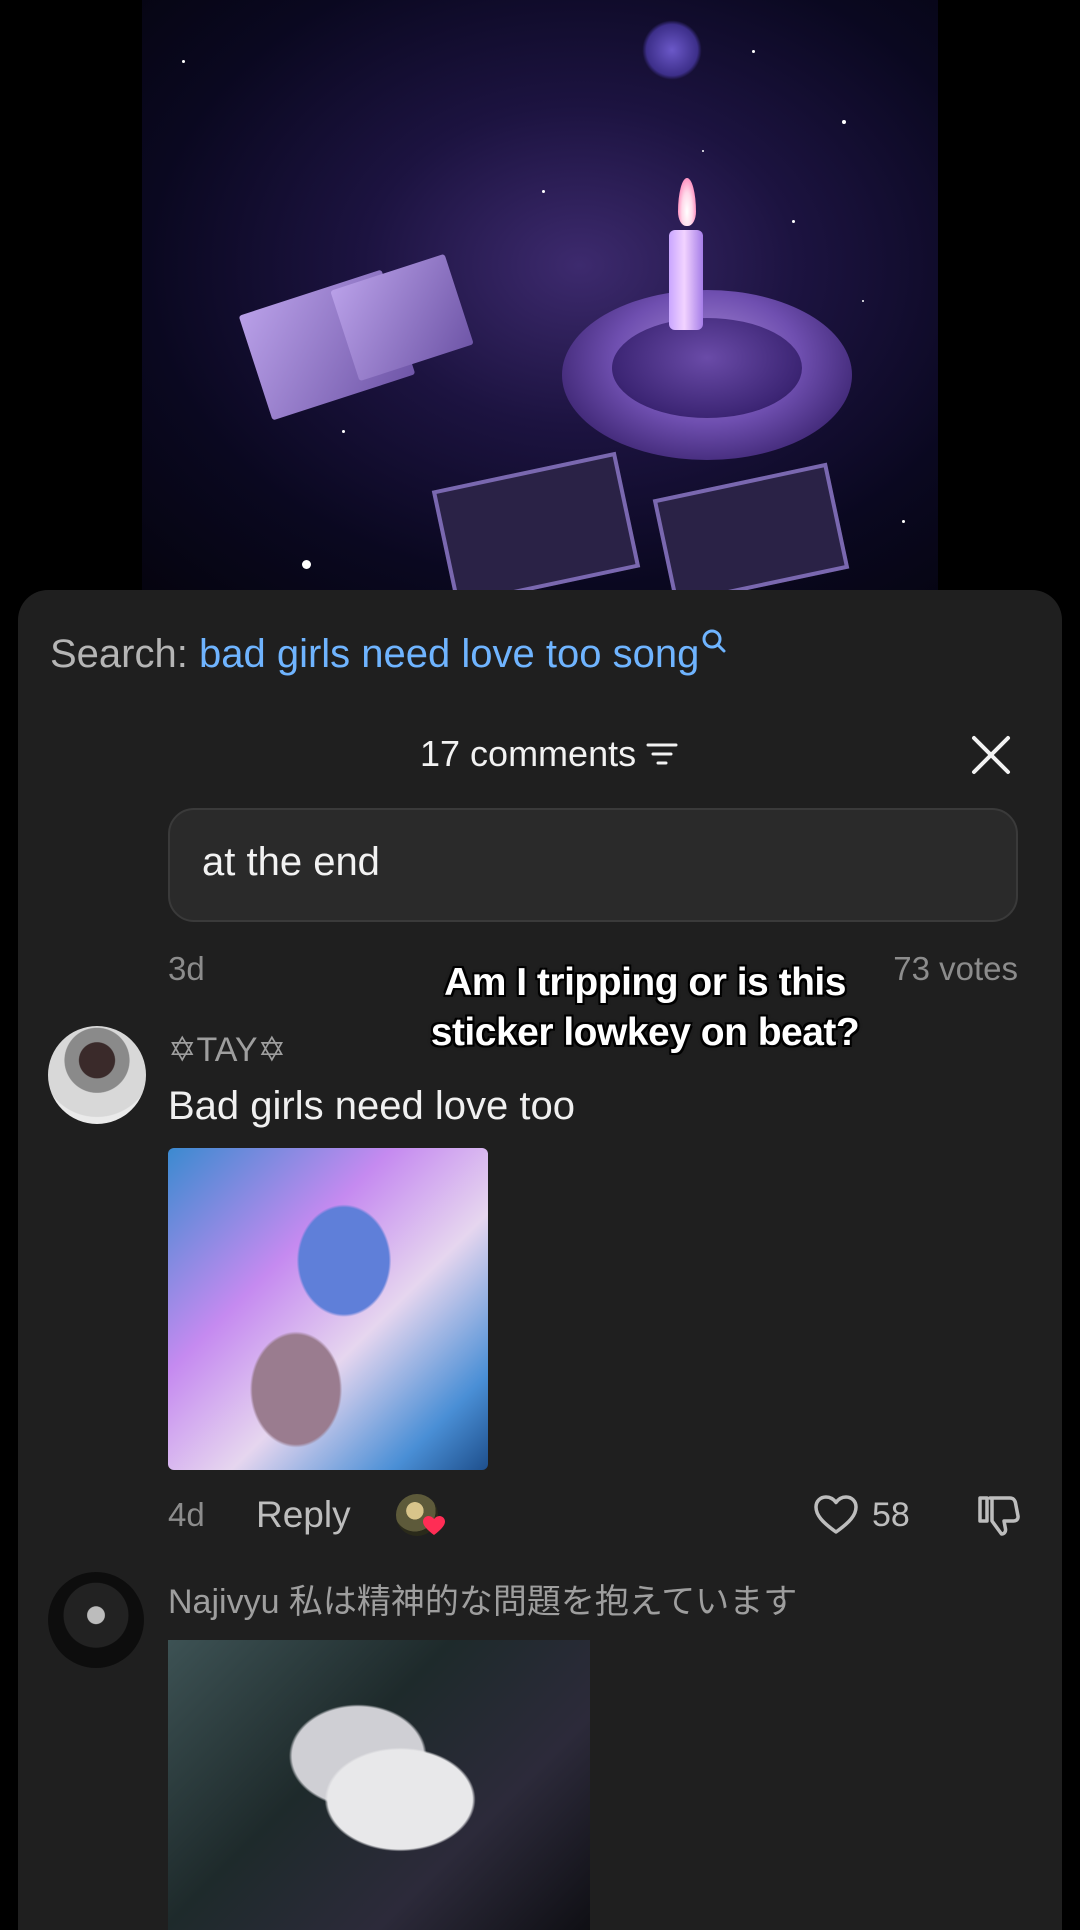 The image size is (1080, 1930). Describe the element at coordinates (891, 1515) in the screenshot. I see `like-count: 58` at that location.